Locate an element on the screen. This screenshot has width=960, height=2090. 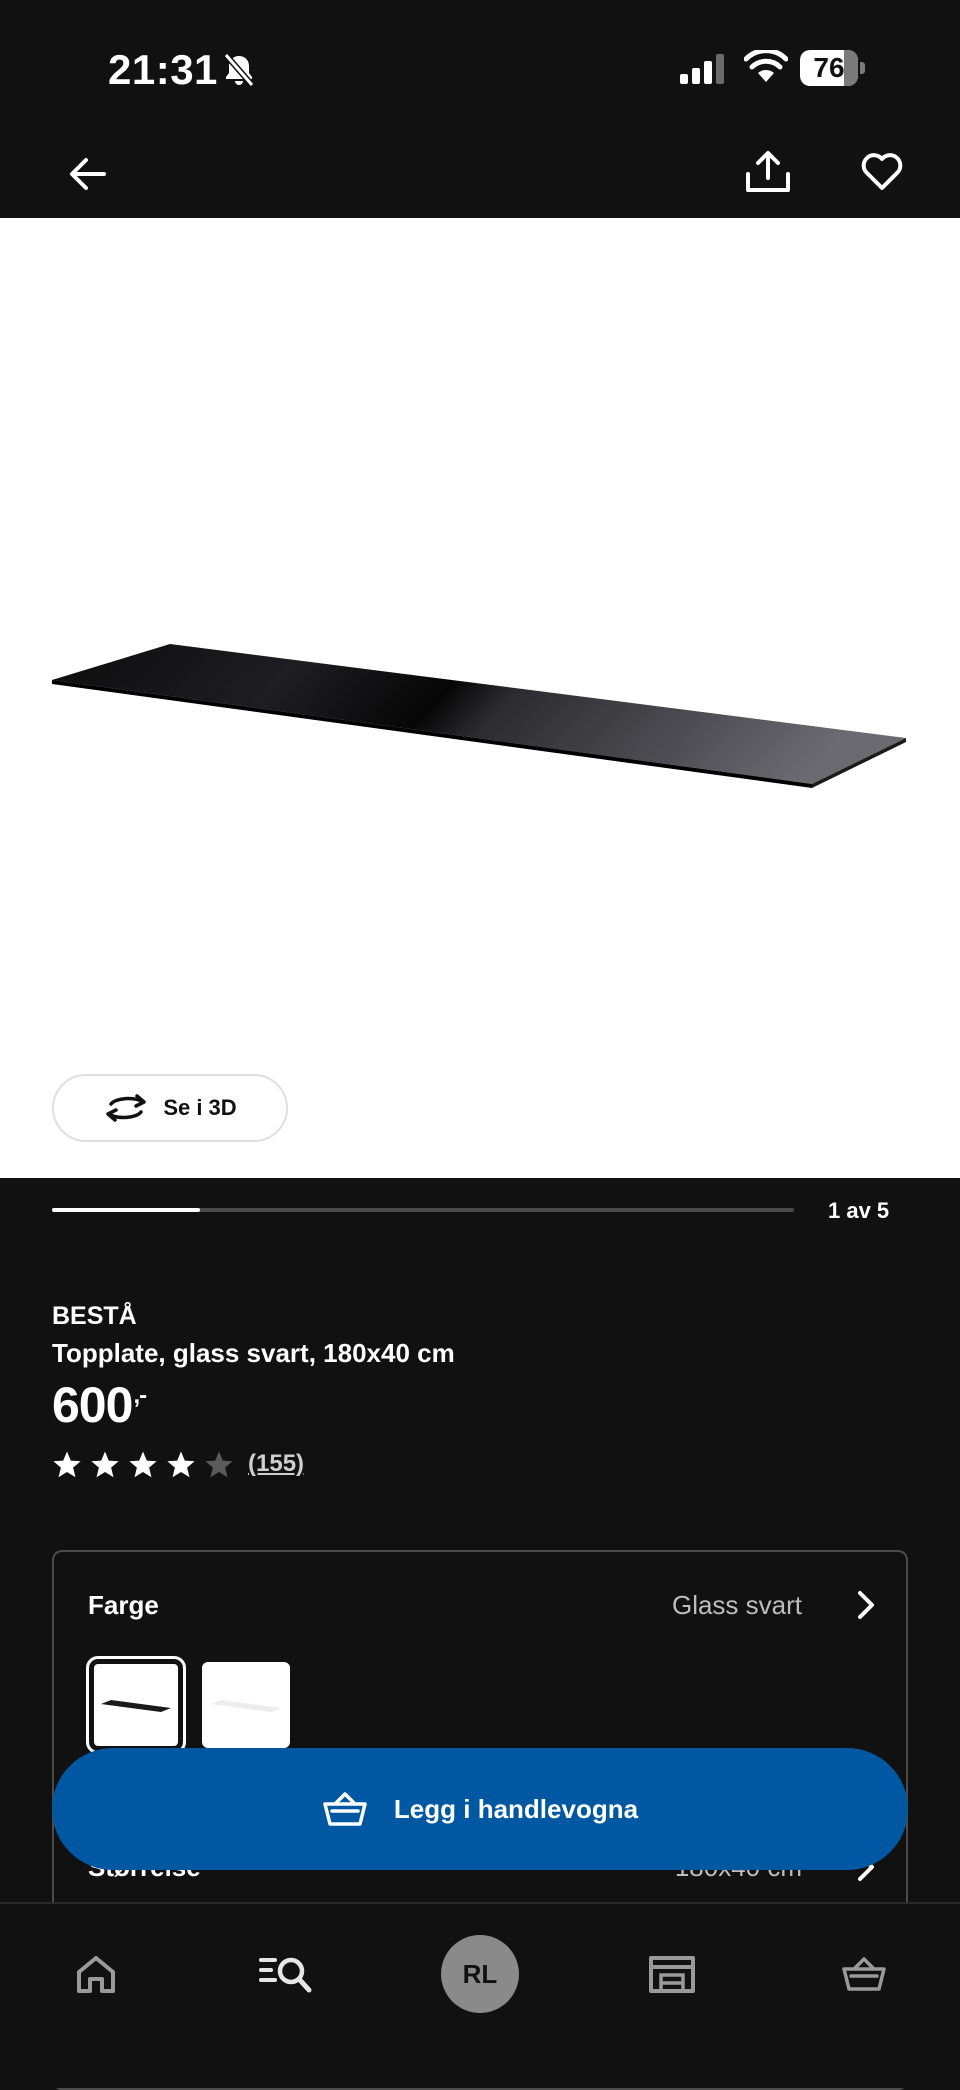
add-to-cart-button: Legg i handlevogna is located at coordinates (480, 1809).